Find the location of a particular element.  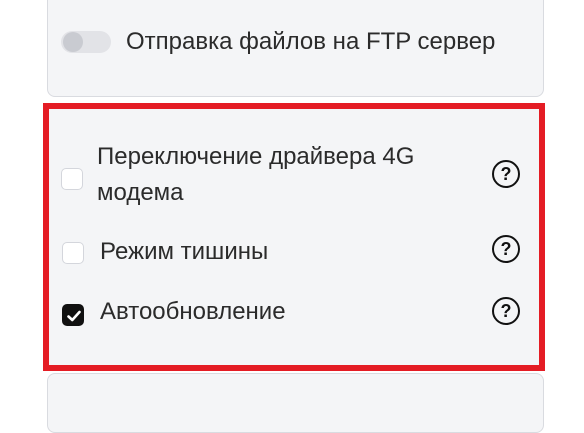

ftp-upload-toggle is located at coordinates (86, 42).